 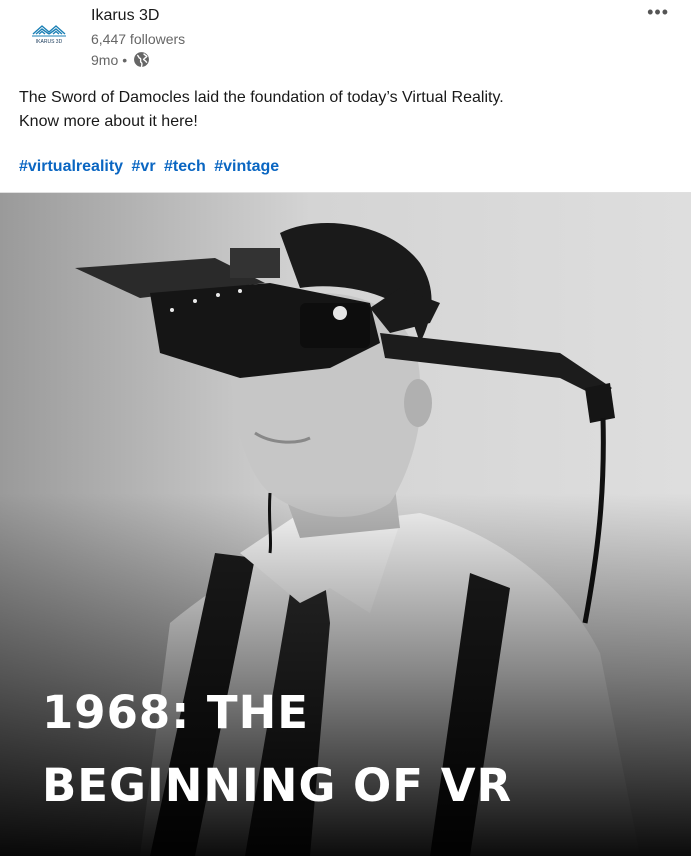 I want to click on image-title-line-2: BEGINNING OF VR, so click(x=277, y=785).